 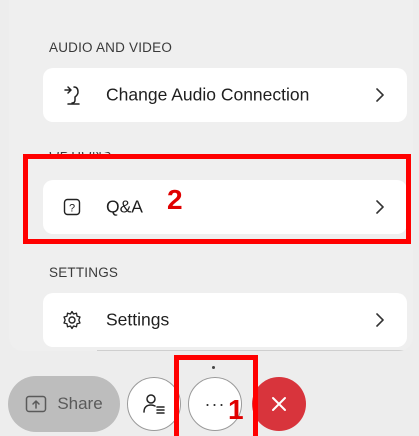 I want to click on gear-icon, so click(x=72, y=320).